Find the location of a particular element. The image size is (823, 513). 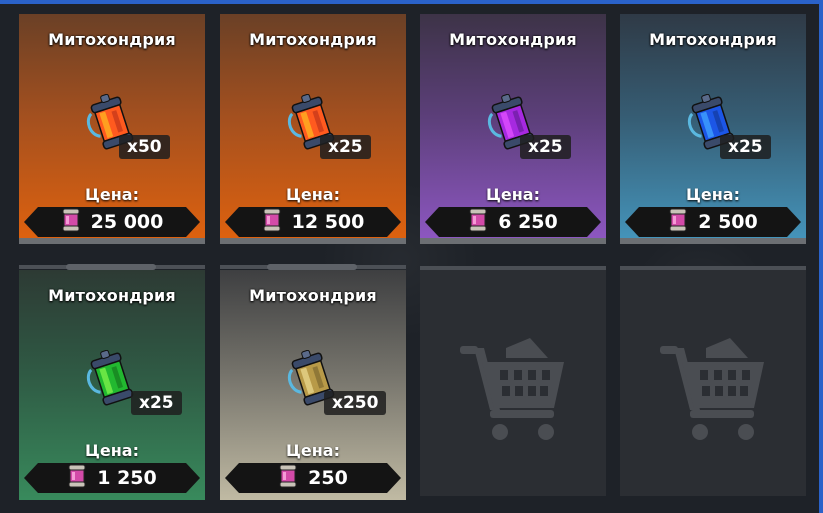

shop-card-mitochondria-x25-green: Митохондрия x25 Цена: 1 250 is located at coordinates (112, 385).